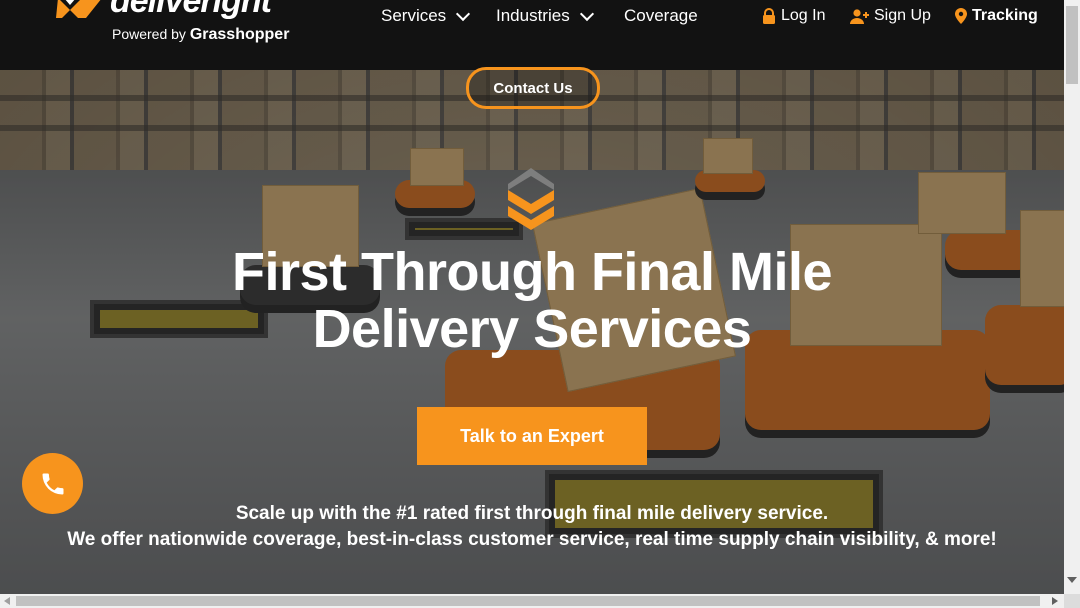  I want to click on map-pin-icon, so click(961, 16).